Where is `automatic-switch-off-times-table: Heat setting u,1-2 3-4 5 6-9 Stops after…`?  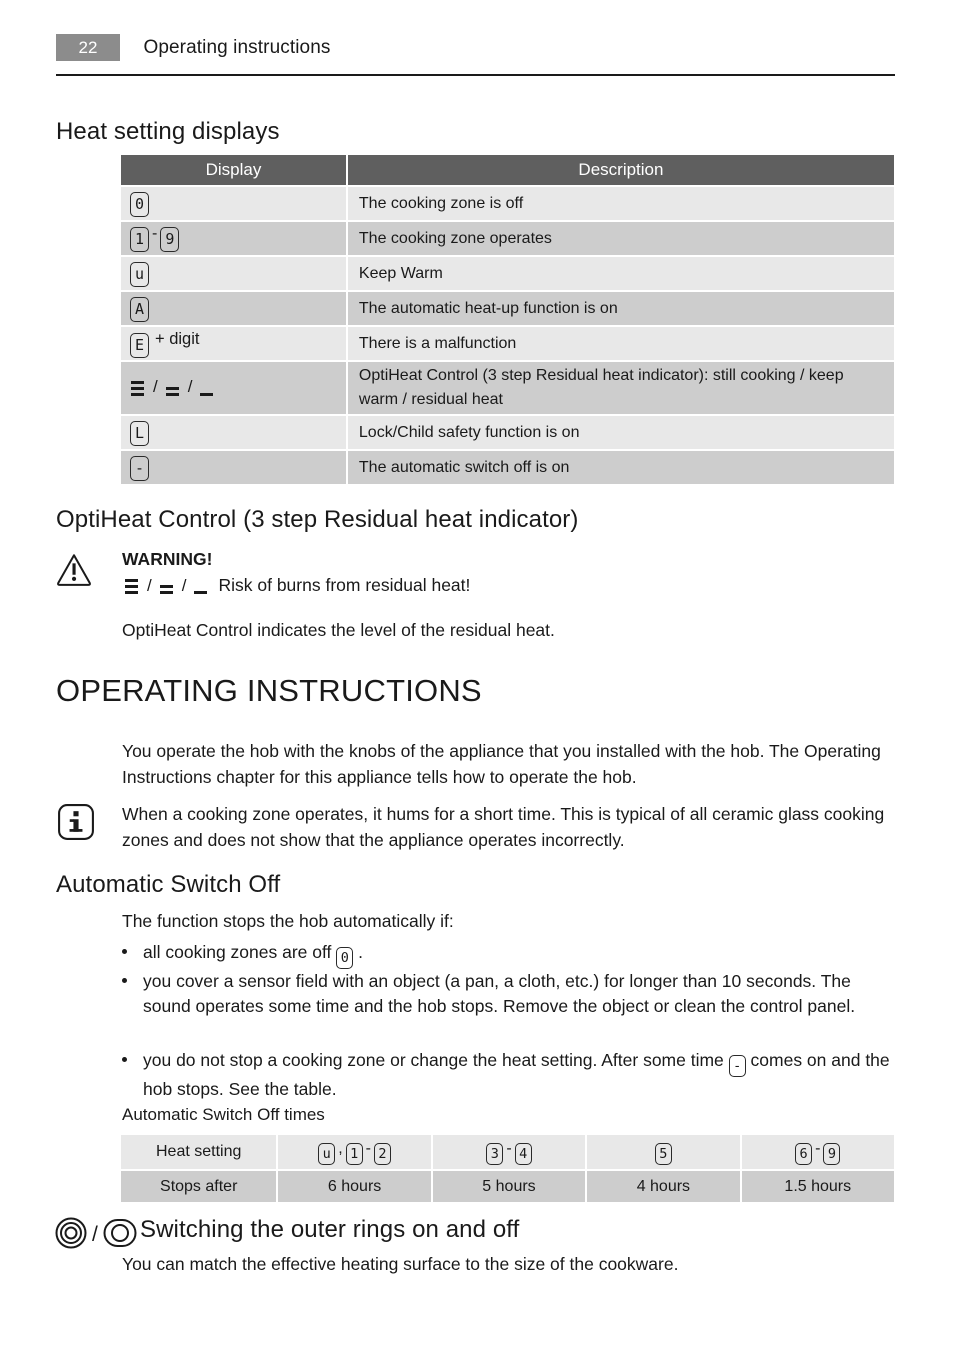
automatic-switch-off-times-table: Heat setting u,1-2 3-4 5 6-9 Stops after… is located at coordinates (507, 1168).